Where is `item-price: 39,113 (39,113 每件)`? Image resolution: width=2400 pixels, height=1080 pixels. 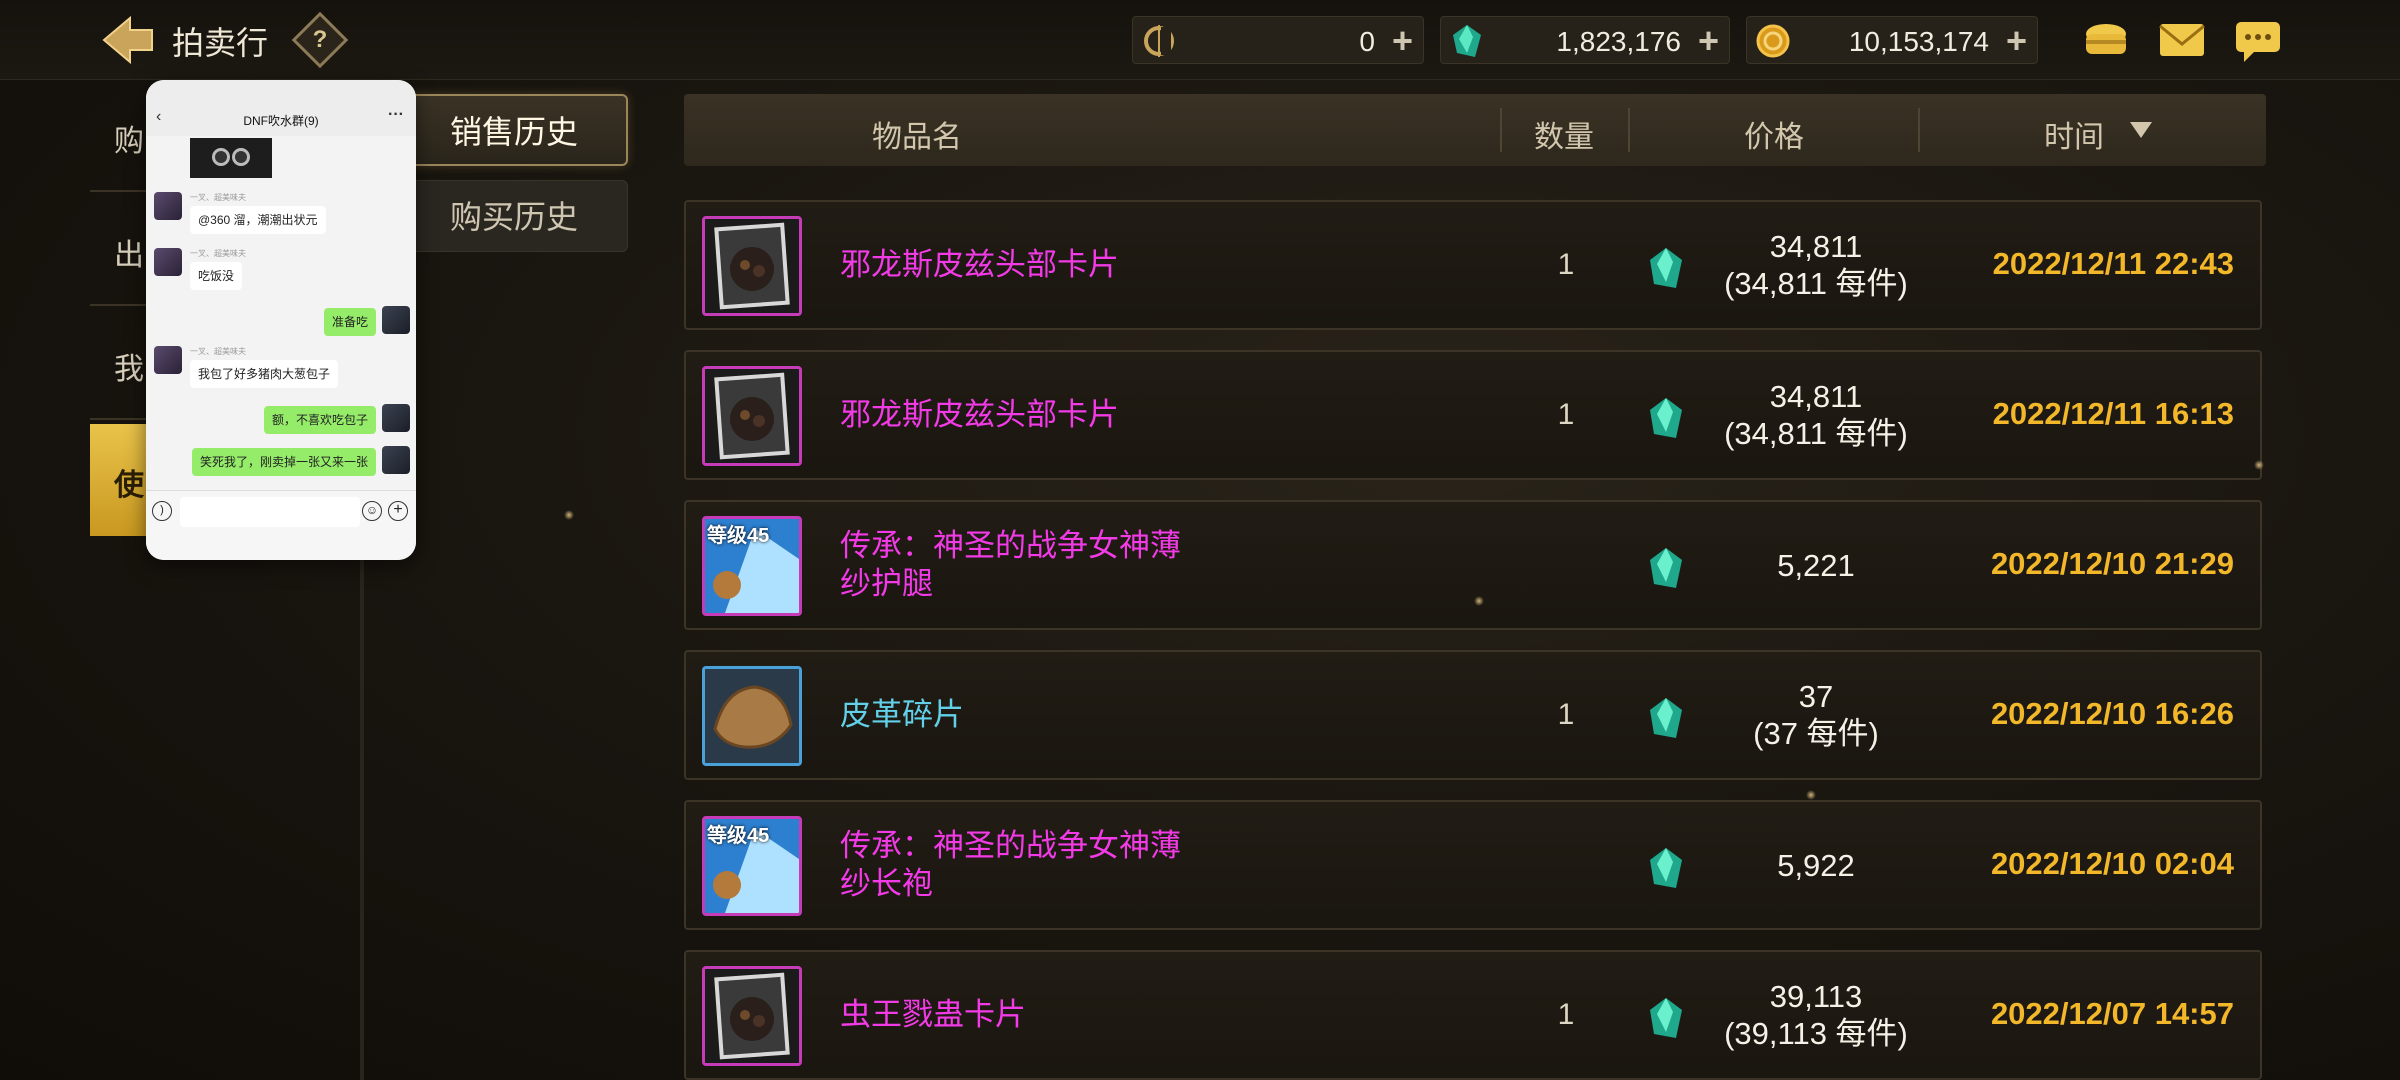
item-price: 39,113 (39,113 每件) is located at coordinates (1816, 1015).